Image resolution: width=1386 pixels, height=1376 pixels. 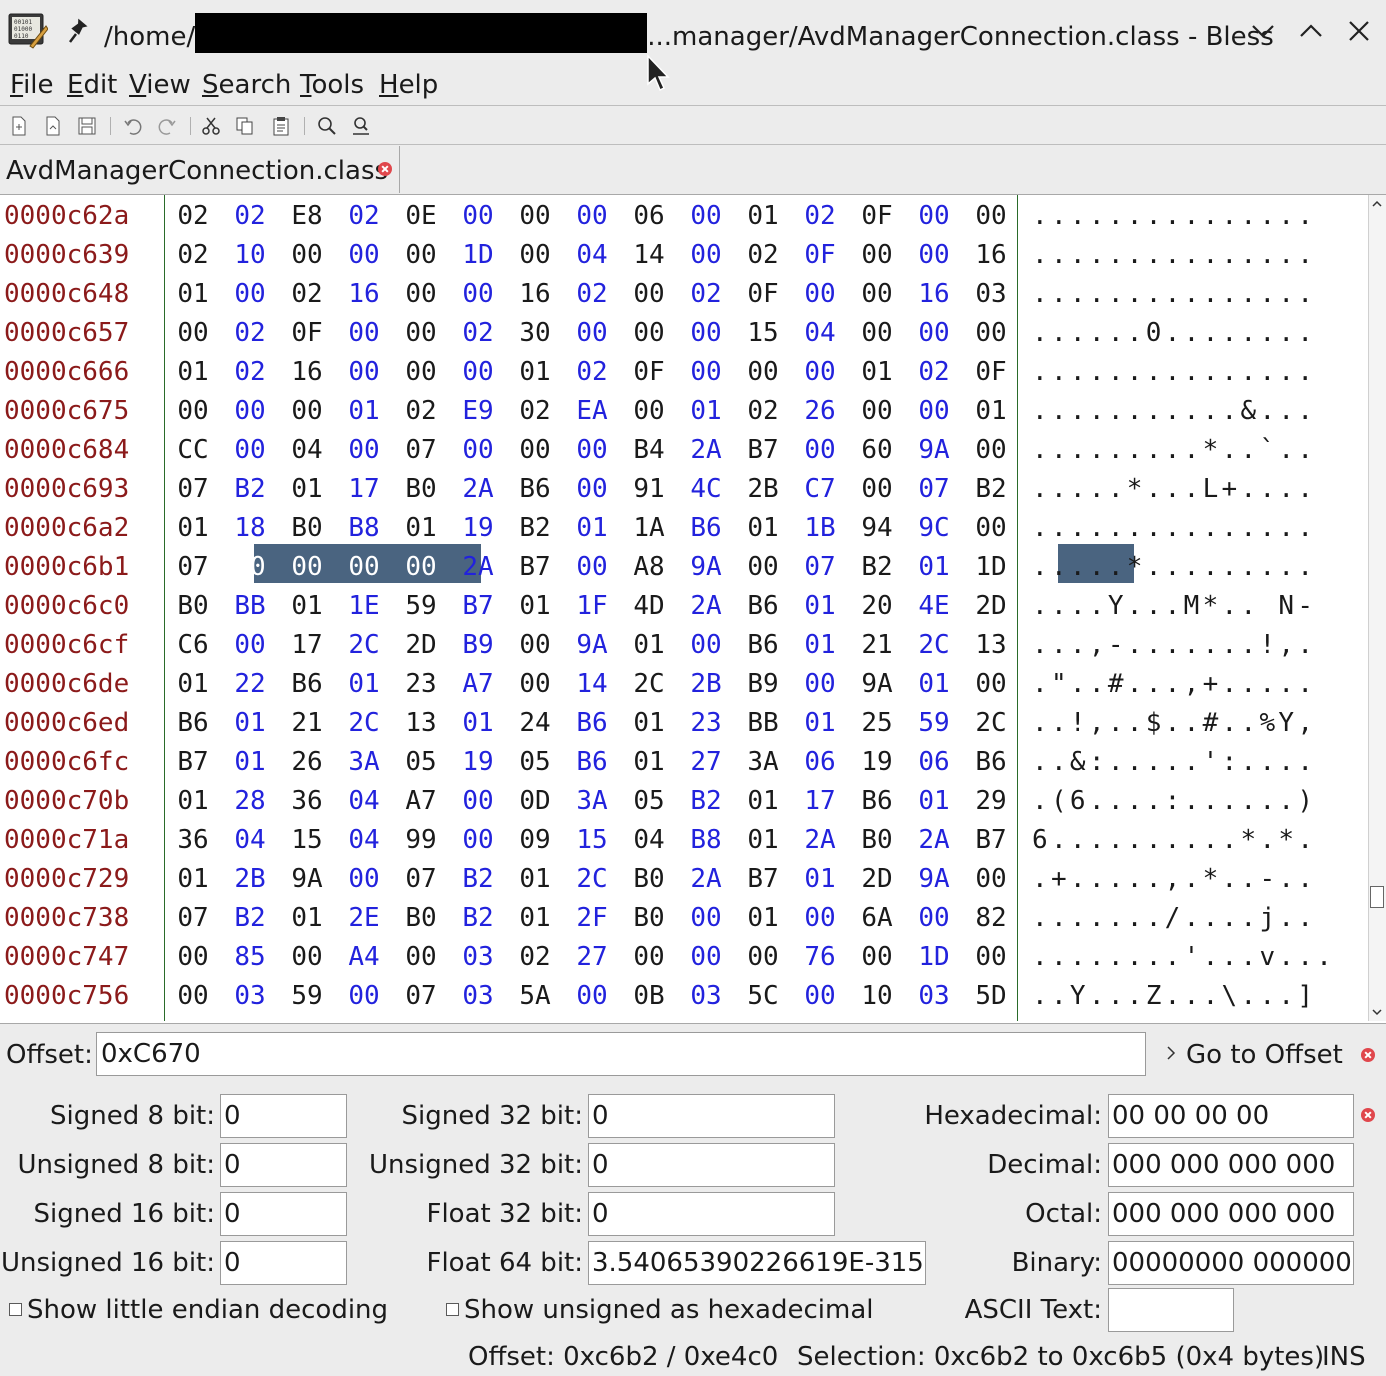 What do you see at coordinates (307, 801) in the screenshot?
I see `hex-byte: 36` at bounding box center [307, 801].